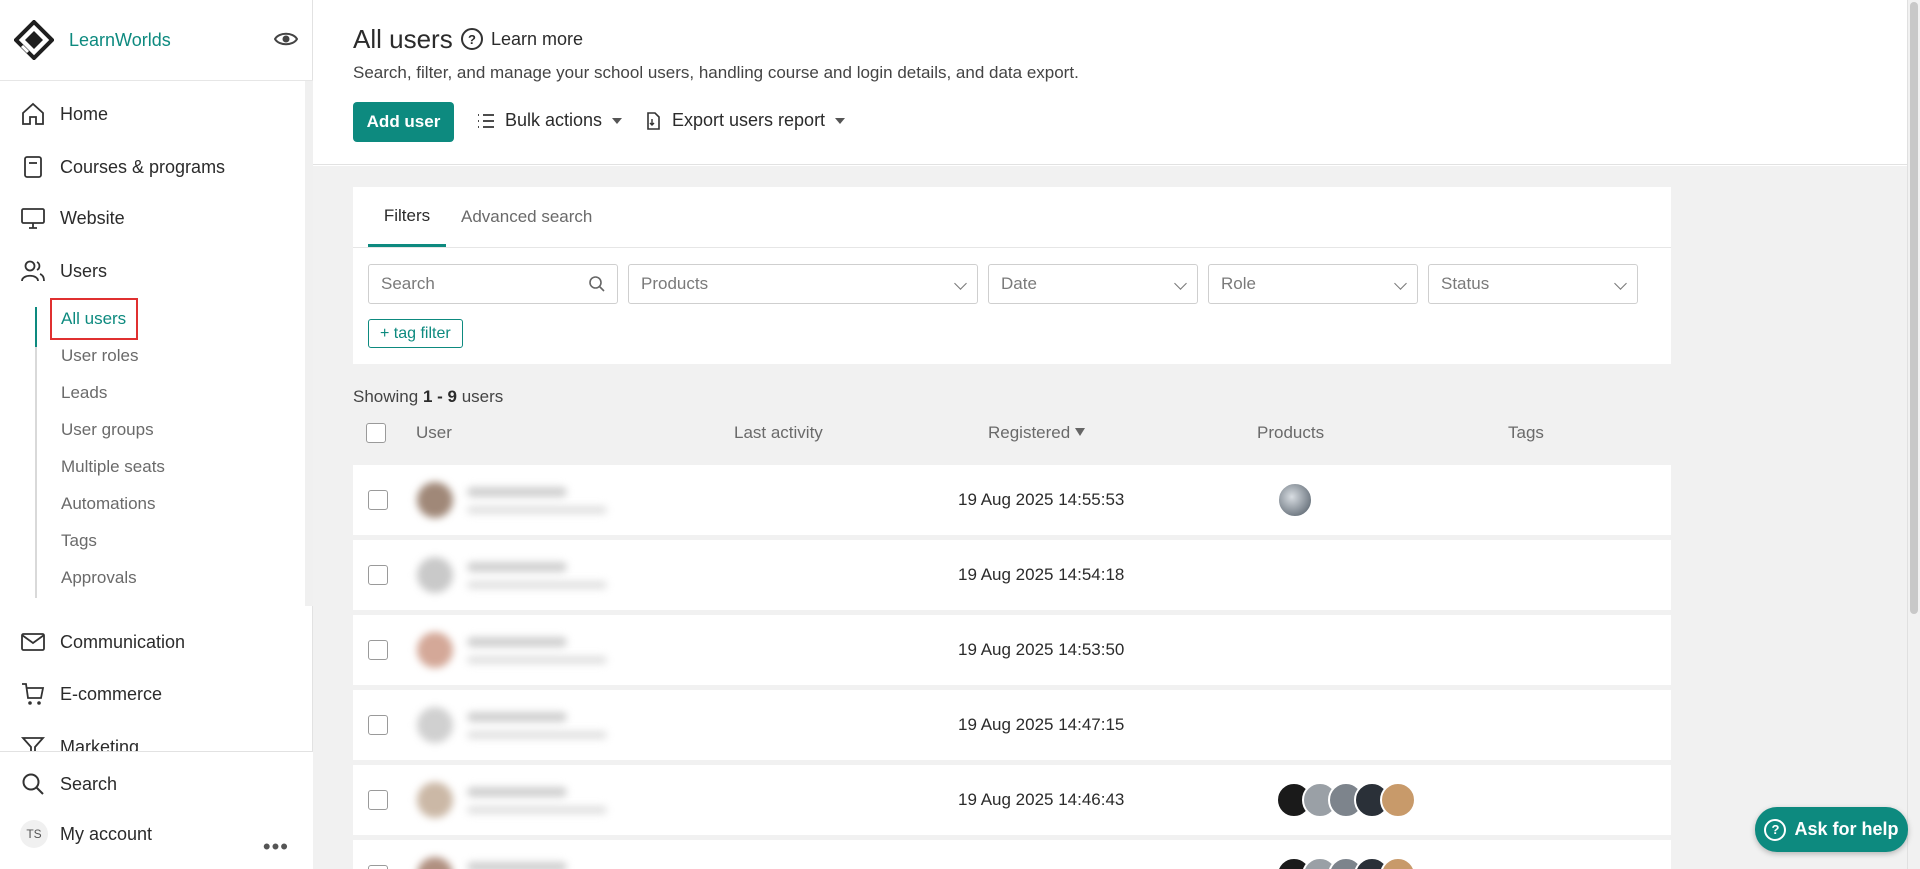 The width and height of the screenshot is (1920, 869). I want to click on table-row: 19 Aug 2025 14:46:43, so click(1012, 800).